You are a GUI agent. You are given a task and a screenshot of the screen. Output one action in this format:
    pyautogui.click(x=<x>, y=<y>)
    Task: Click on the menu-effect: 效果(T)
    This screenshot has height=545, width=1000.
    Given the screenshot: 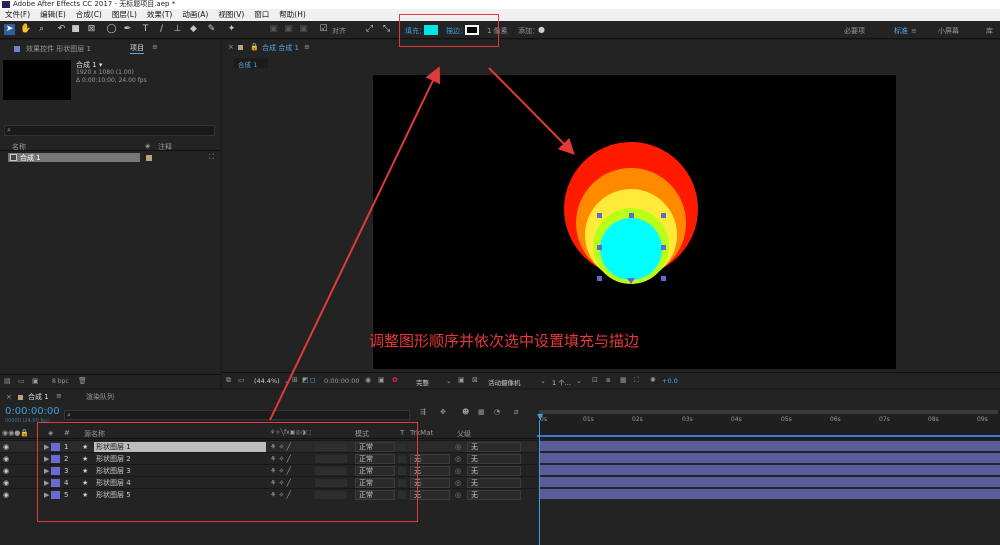 What is the action you would take?
    pyautogui.click(x=159, y=15)
    